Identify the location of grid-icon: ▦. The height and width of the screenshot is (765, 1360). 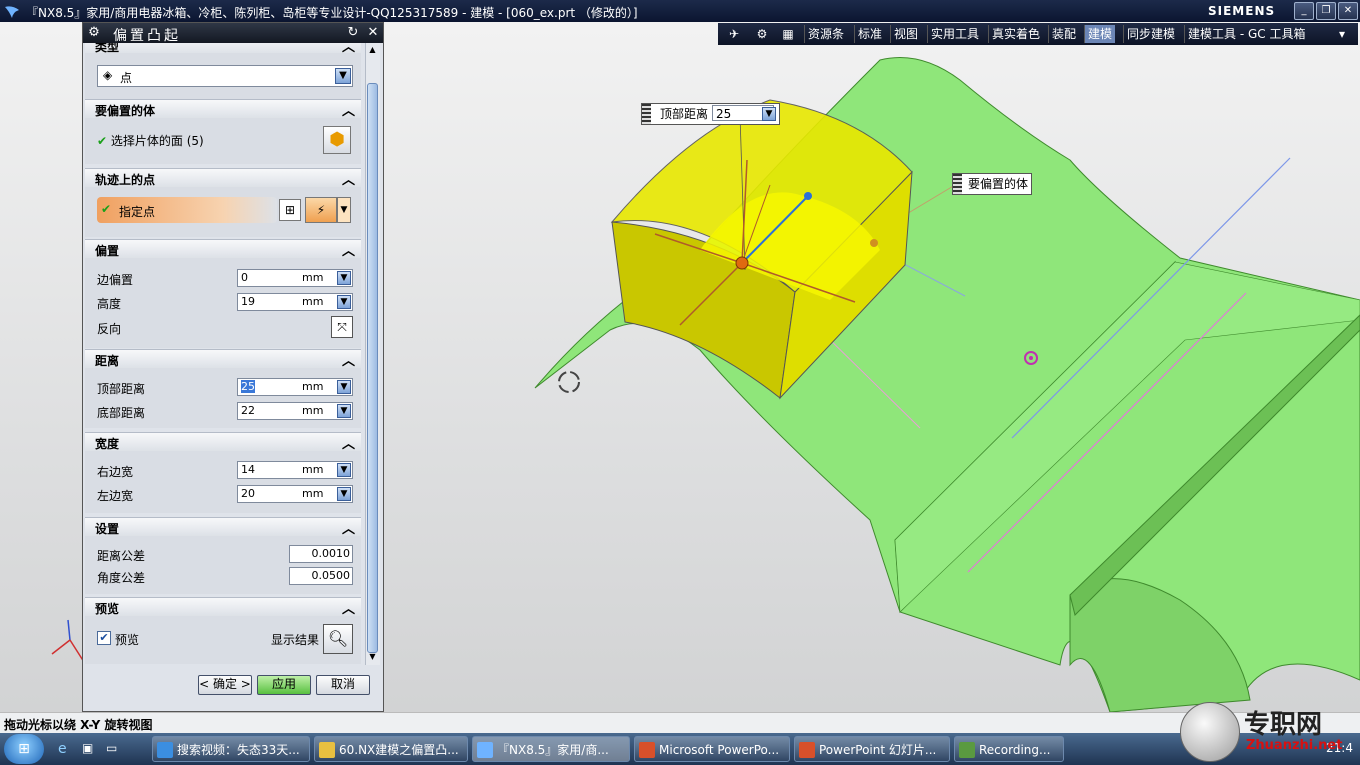
(788, 34).